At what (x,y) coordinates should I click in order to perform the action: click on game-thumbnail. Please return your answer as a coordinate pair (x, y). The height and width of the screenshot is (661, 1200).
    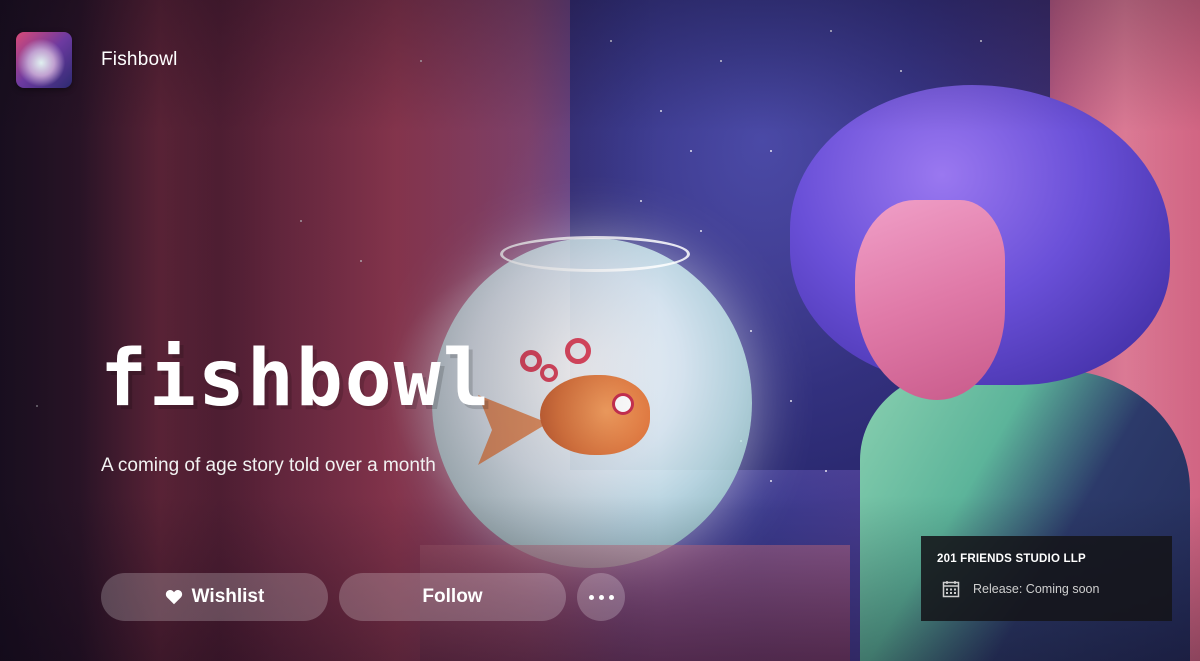
    Looking at the image, I should click on (44, 60).